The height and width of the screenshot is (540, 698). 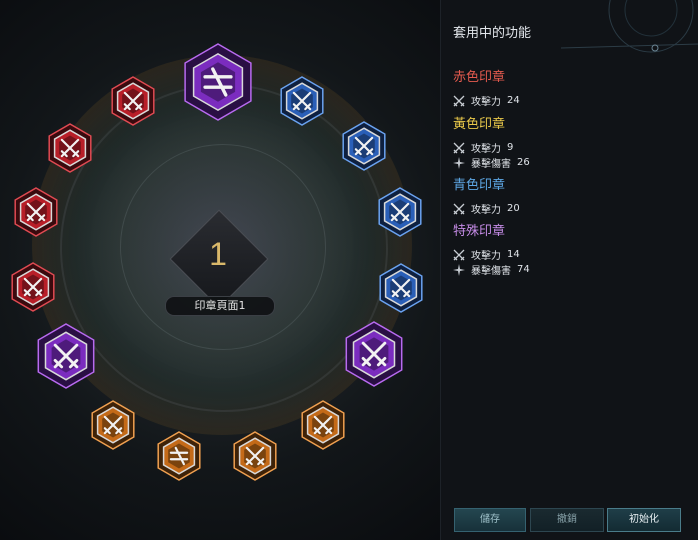 What do you see at coordinates (479, 77) in the screenshot?
I see `group-title: 赤色印章` at bounding box center [479, 77].